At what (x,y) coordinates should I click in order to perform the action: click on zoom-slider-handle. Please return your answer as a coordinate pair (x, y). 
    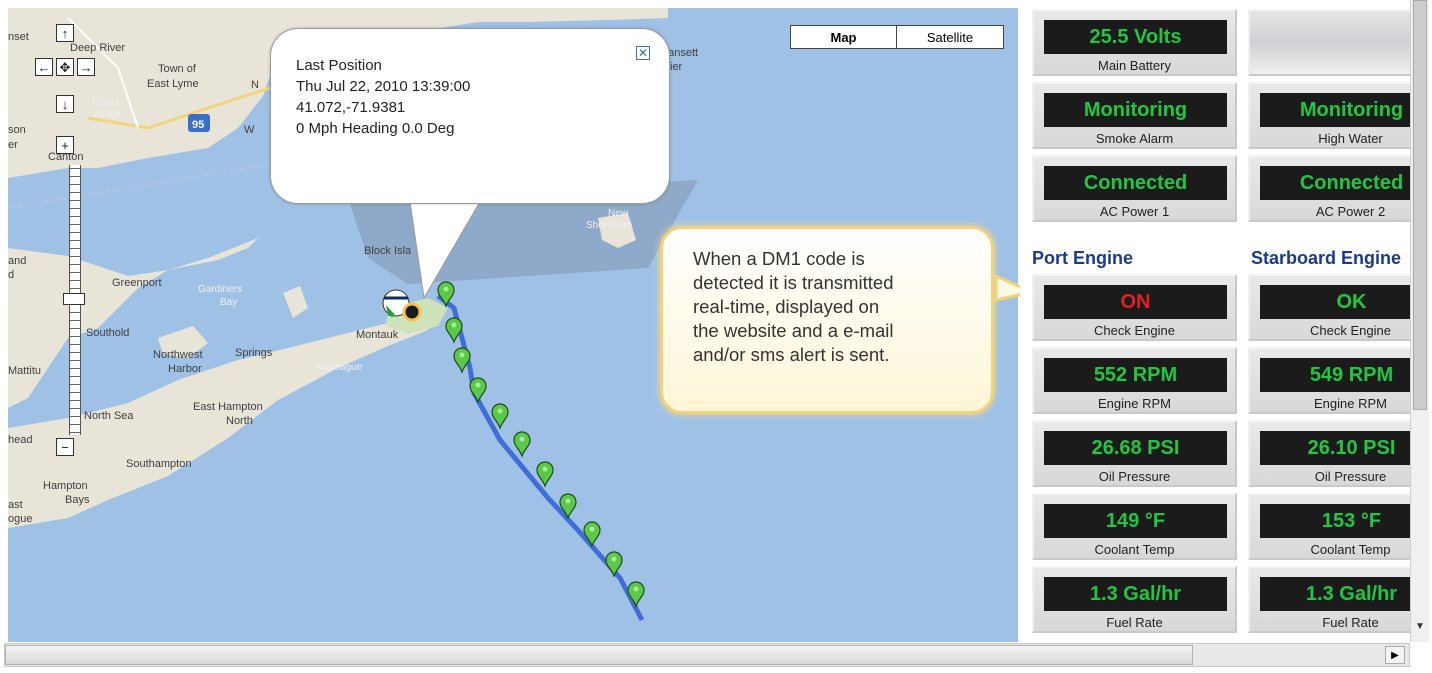
    Looking at the image, I should click on (74, 299).